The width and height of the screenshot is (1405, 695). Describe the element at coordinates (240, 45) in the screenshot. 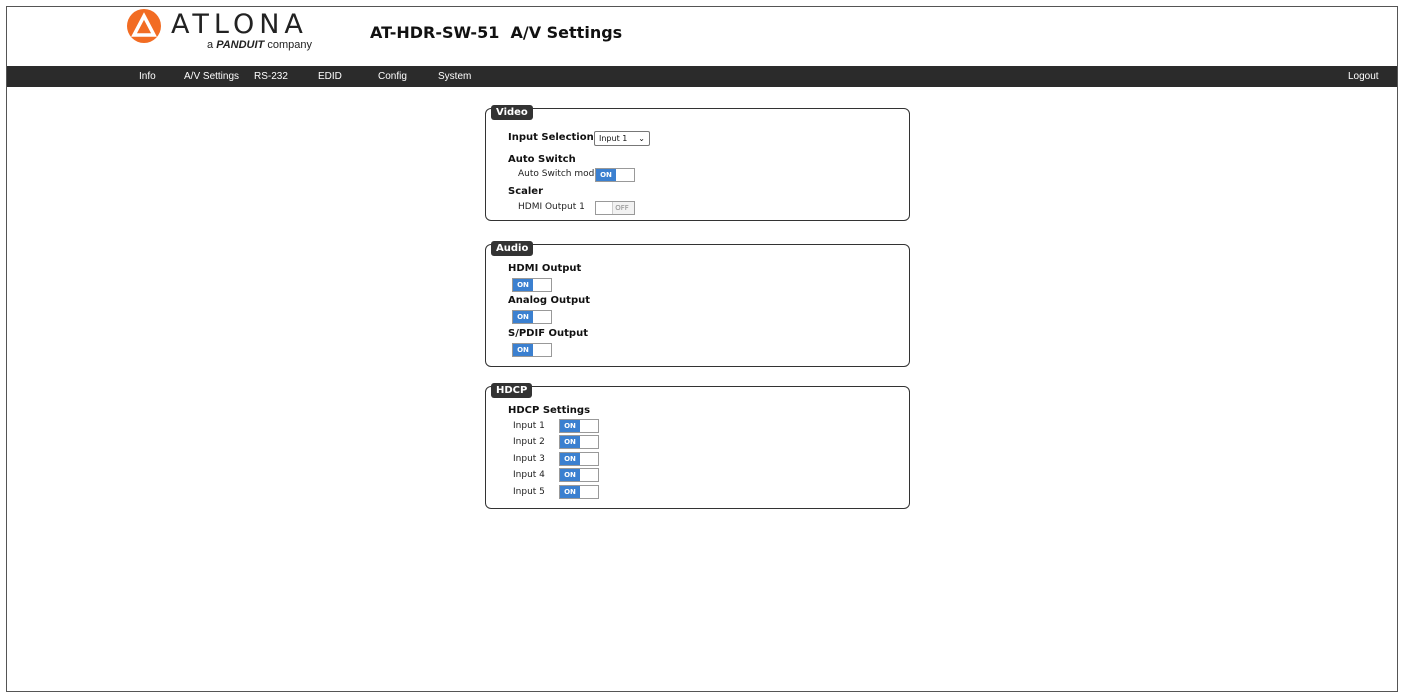

I see `logo-tagline-brand: PANDUIT` at that location.